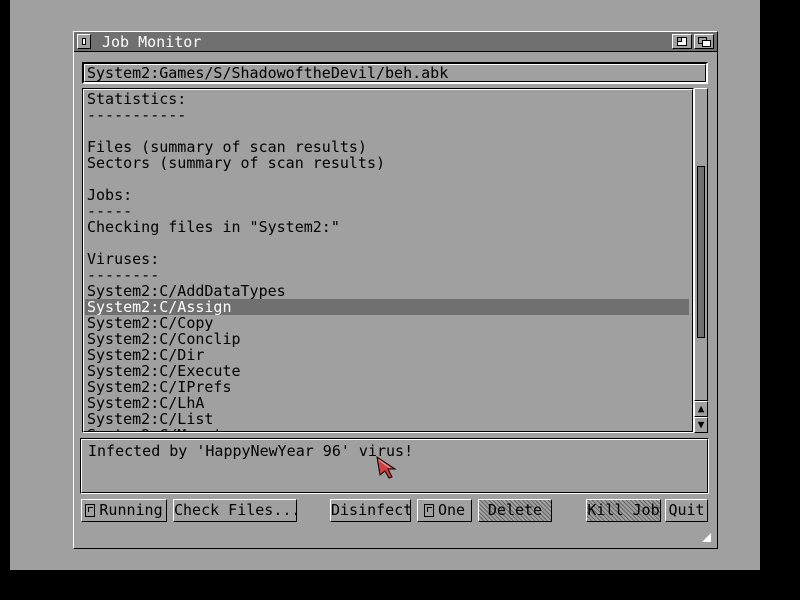 This screenshot has width=800, height=600. I want to click on resize-gadget-icon, so click(706, 537).